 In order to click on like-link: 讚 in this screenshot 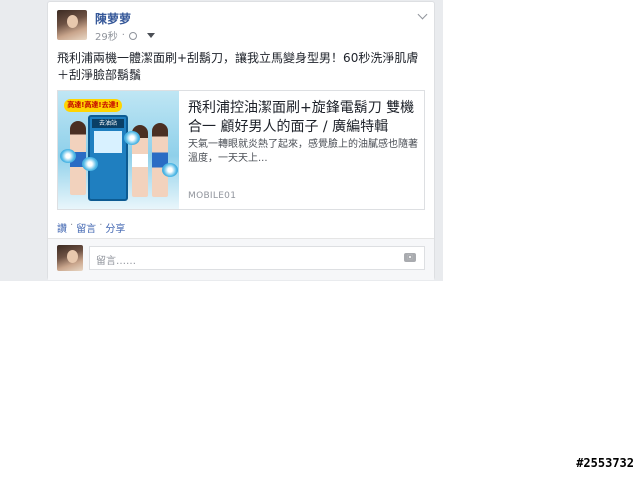, I will do `click(62, 227)`.